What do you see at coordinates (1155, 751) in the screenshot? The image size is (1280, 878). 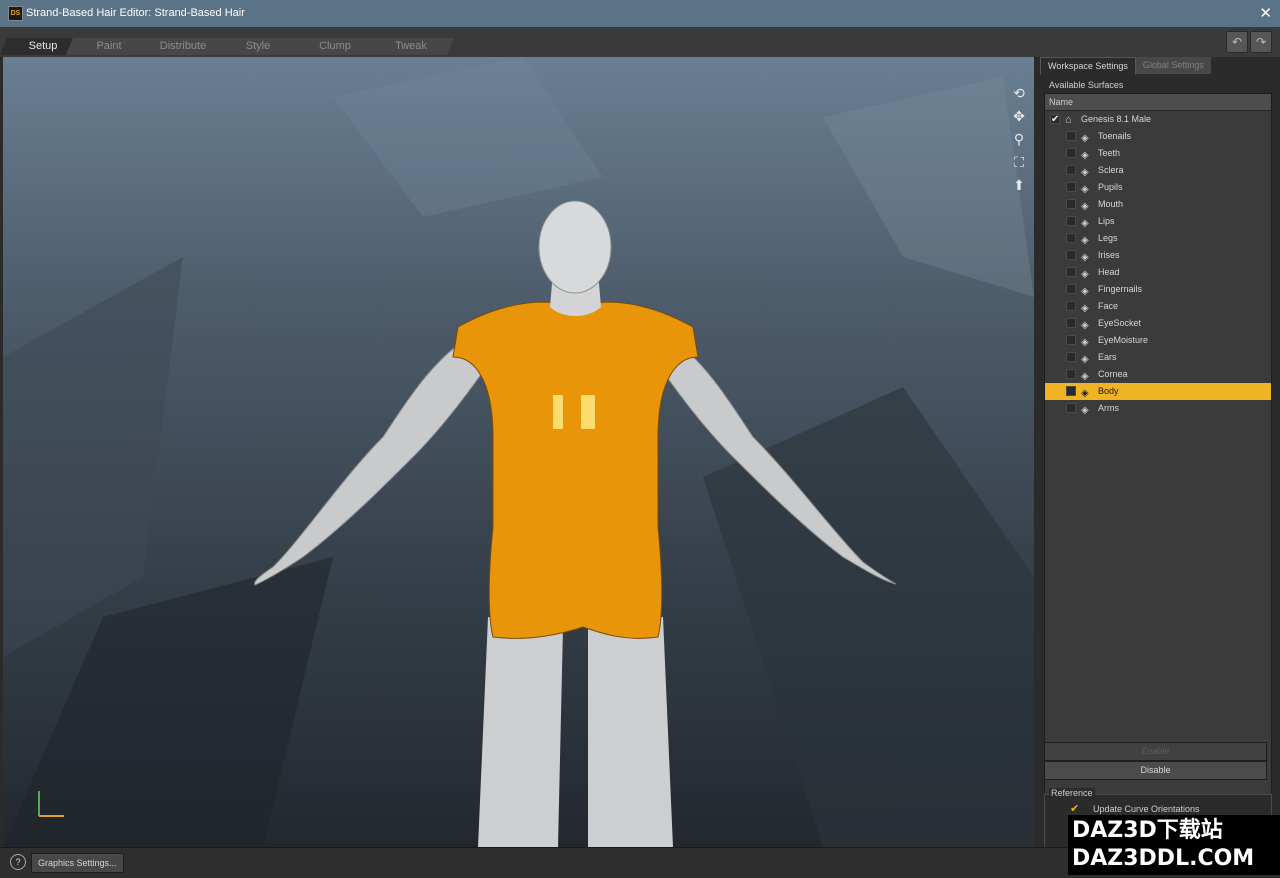 I see `enable-button: Enable` at bounding box center [1155, 751].